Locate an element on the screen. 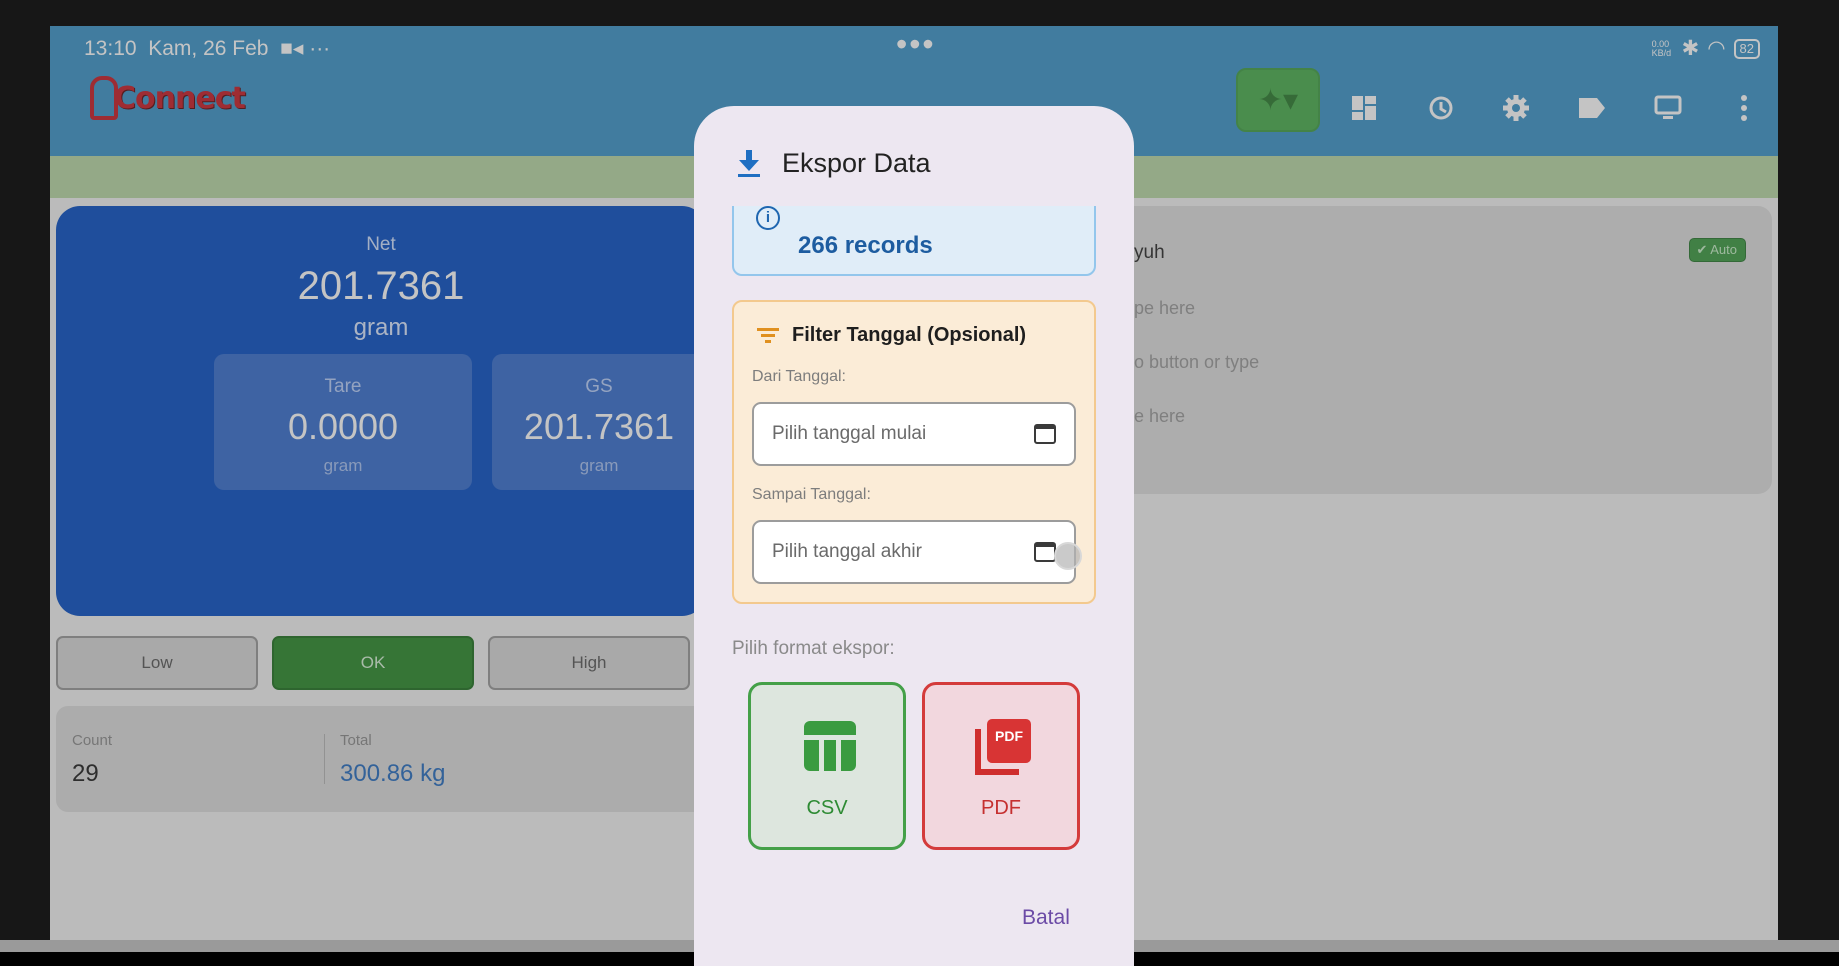 This screenshot has height=966, width=1839. info-icon: i is located at coordinates (768, 218).